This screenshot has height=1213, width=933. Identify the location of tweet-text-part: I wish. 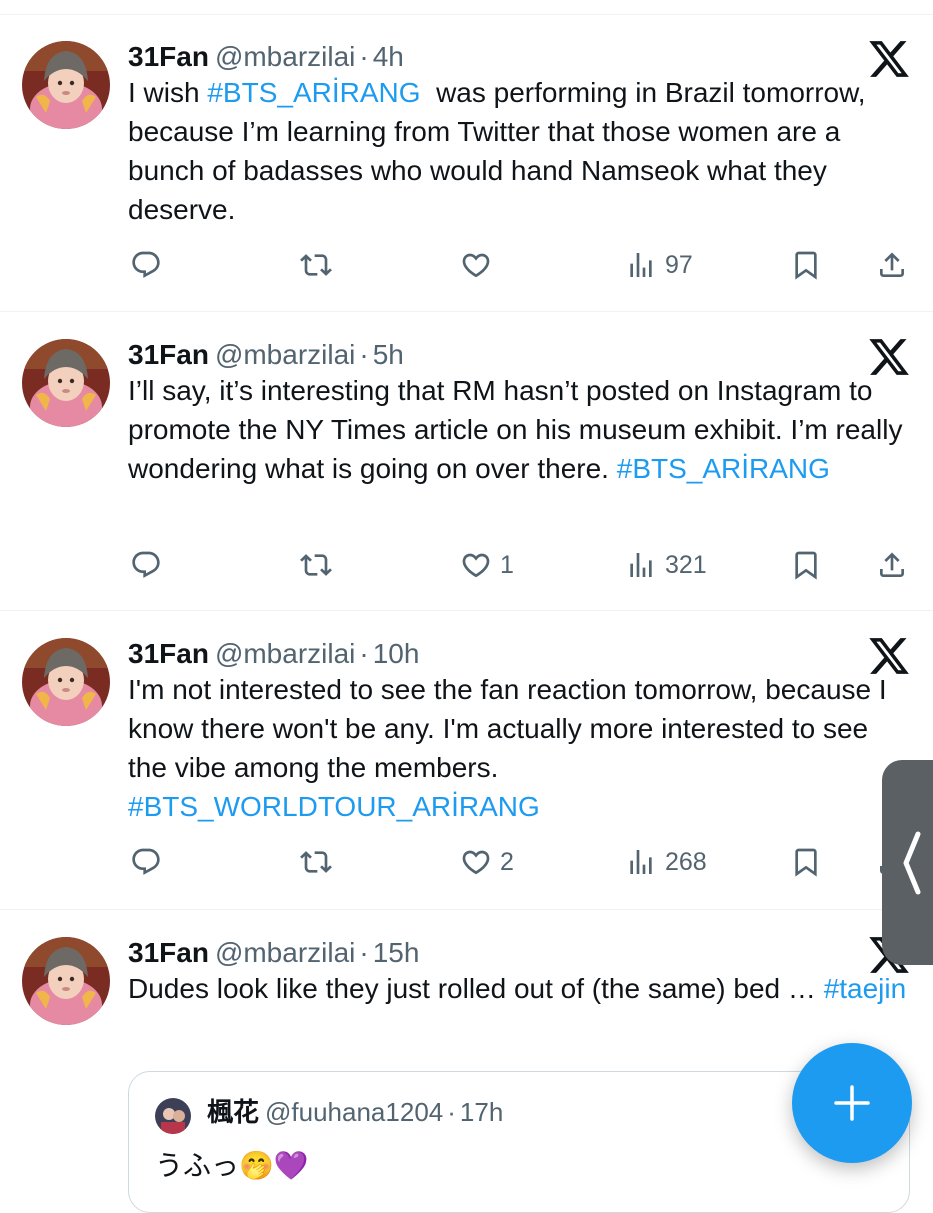
(168, 92).